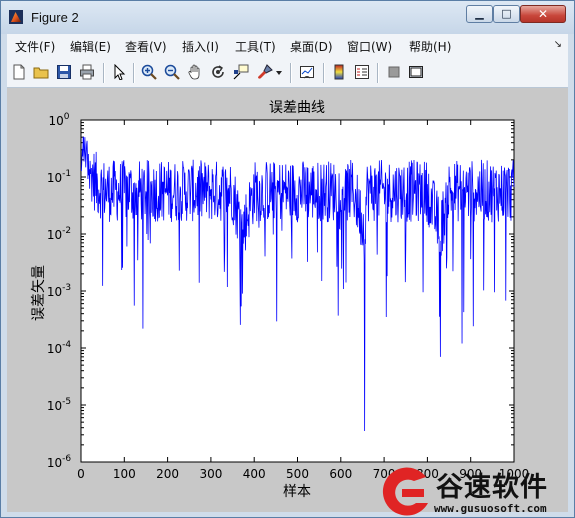 The width and height of the screenshot is (575, 518). Describe the element at coordinates (87, 72) in the screenshot. I see `print-icon` at that location.